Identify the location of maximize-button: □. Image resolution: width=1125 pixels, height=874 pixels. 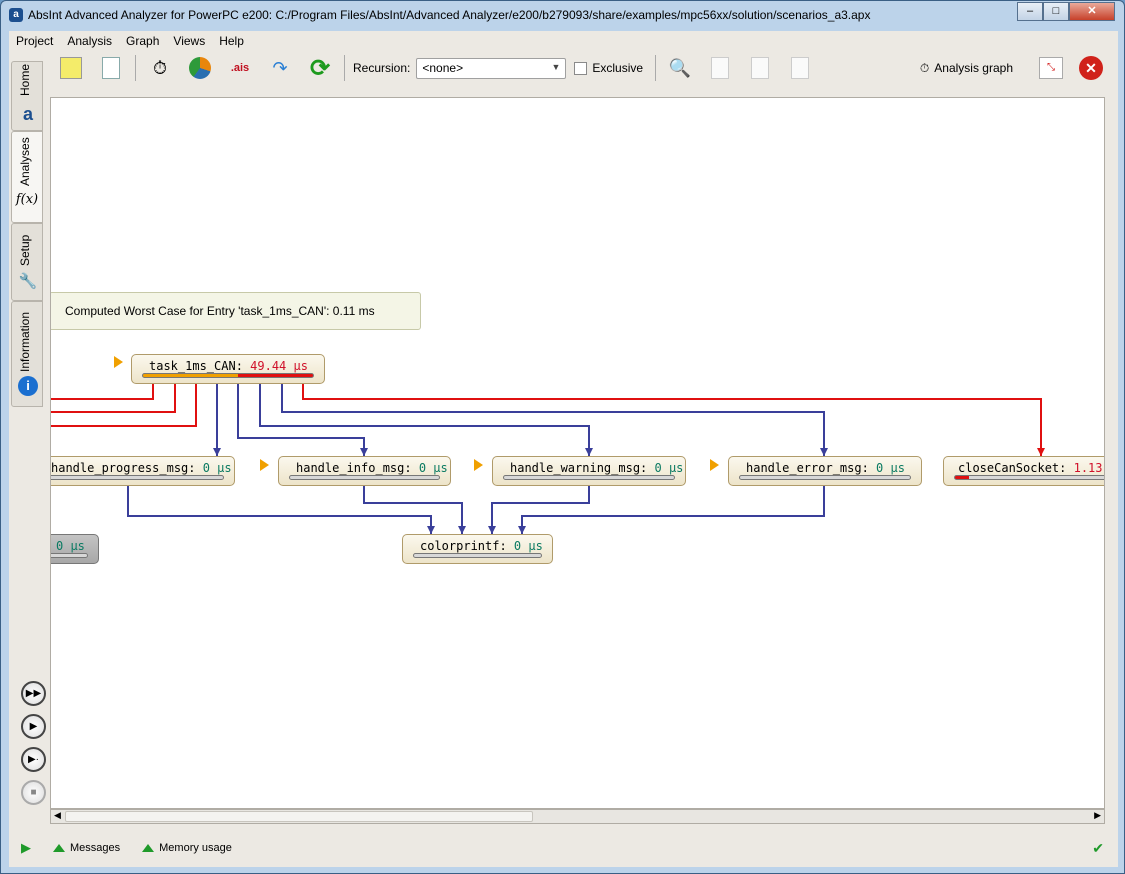
(1056, 11).